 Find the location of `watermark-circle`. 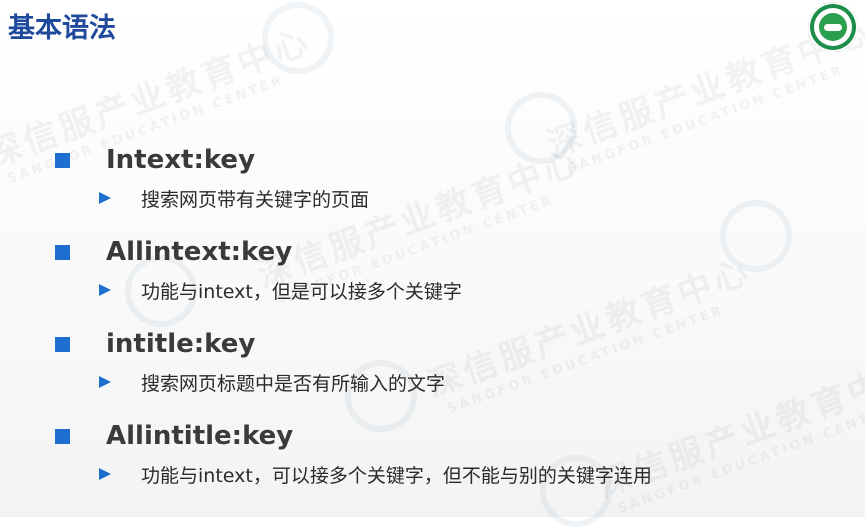

watermark-circle is located at coordinates (298, 38).